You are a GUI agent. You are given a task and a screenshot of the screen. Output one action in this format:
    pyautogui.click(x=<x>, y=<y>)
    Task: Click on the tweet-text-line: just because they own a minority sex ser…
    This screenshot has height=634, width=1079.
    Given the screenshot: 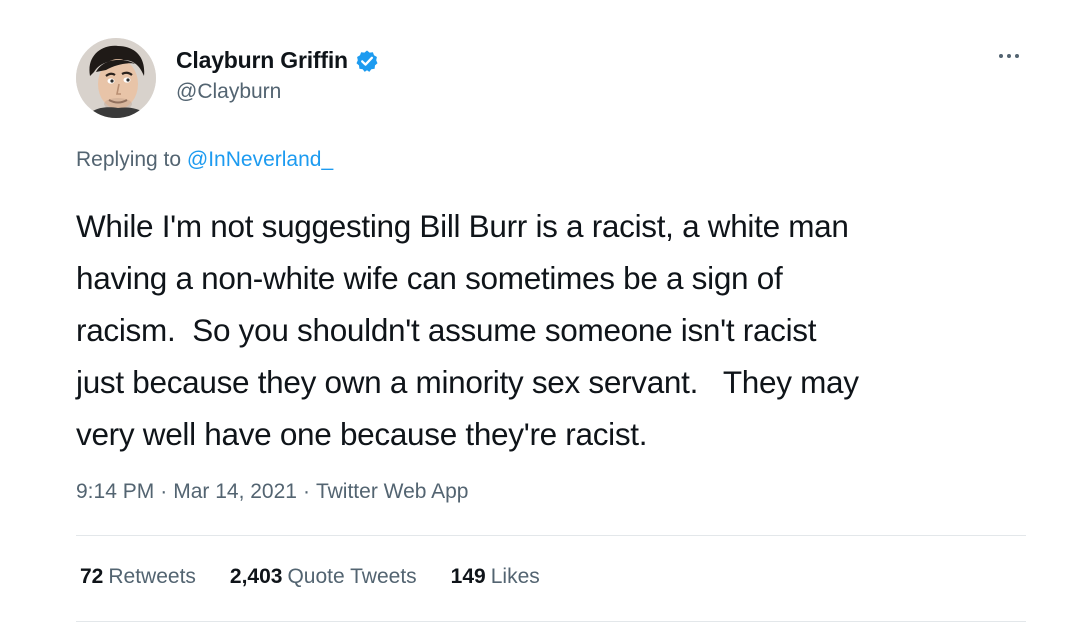 What is the action you would take?
    pyautogui.click(x=467, y=382)
    